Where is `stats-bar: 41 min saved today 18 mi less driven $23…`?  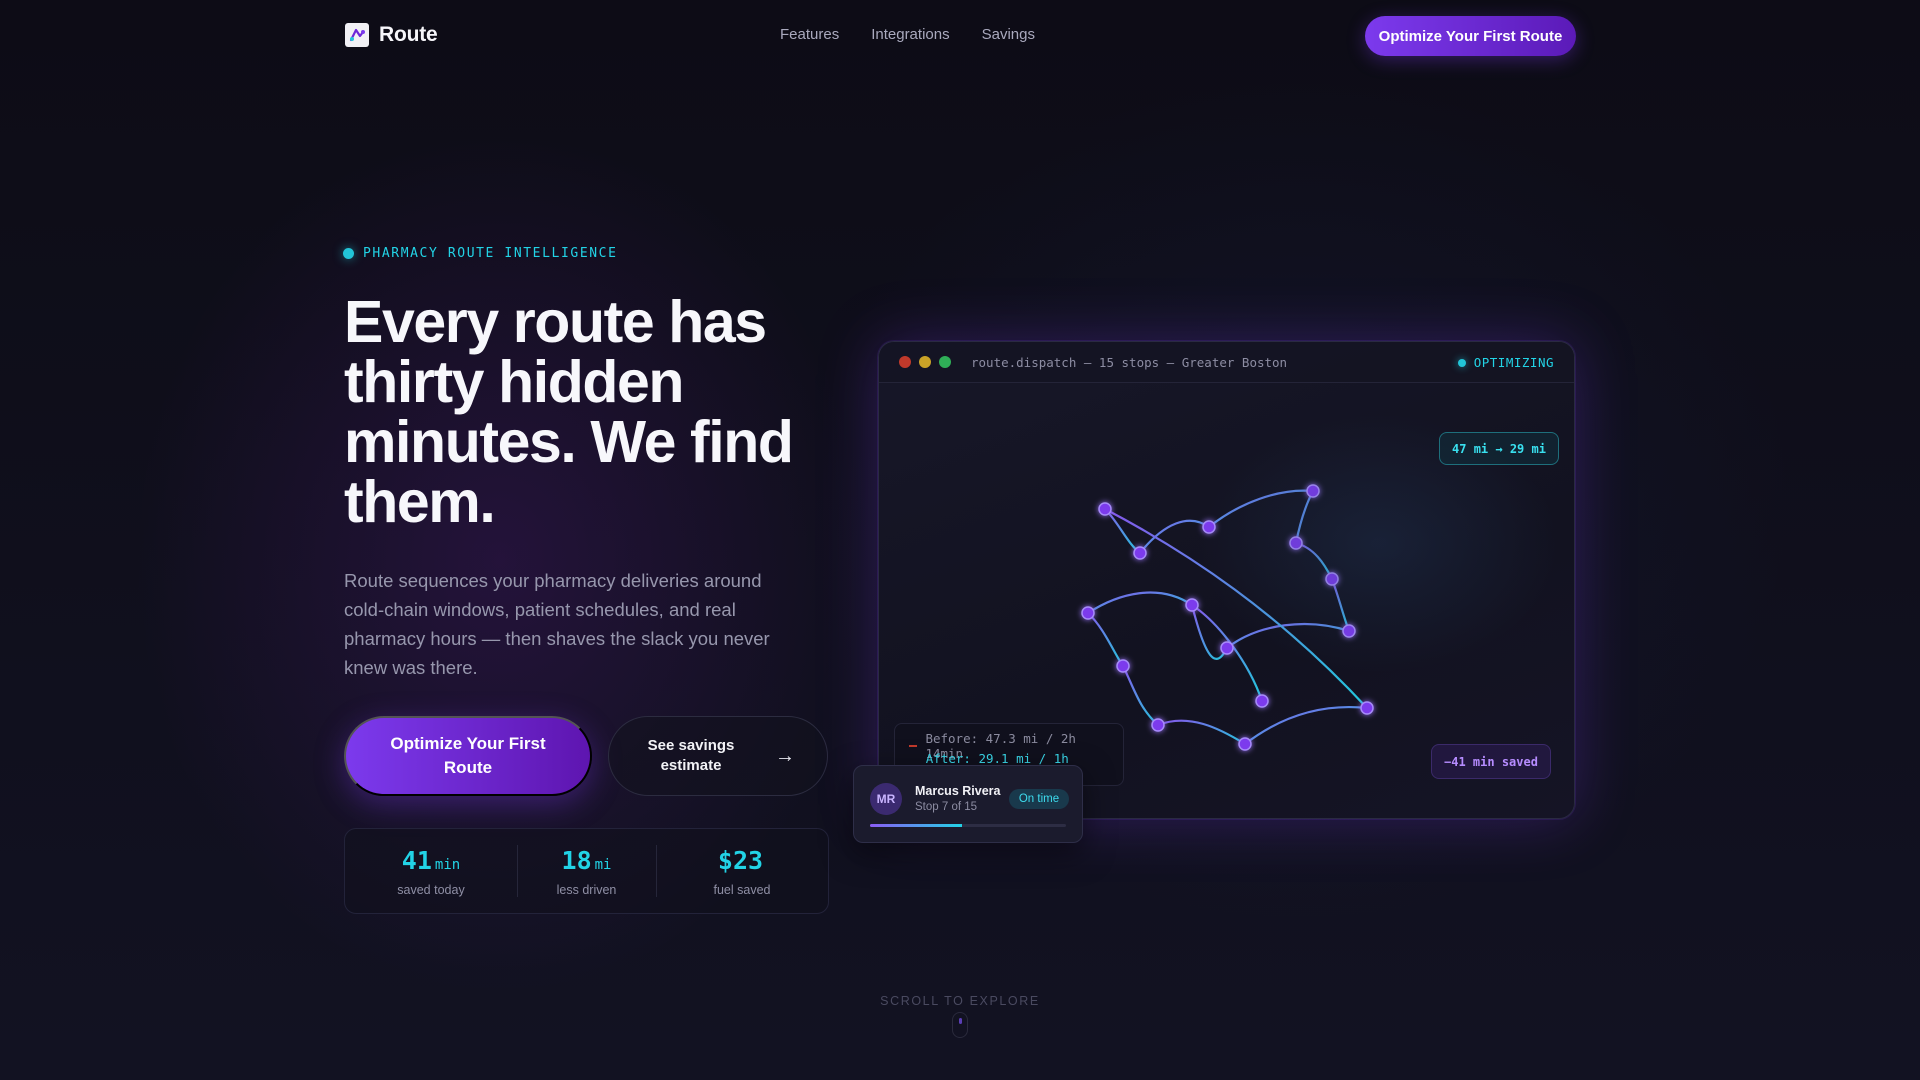
stats-bar: 41 min saved today 18 mi less driven $23… is located at coordinates (586, 871).